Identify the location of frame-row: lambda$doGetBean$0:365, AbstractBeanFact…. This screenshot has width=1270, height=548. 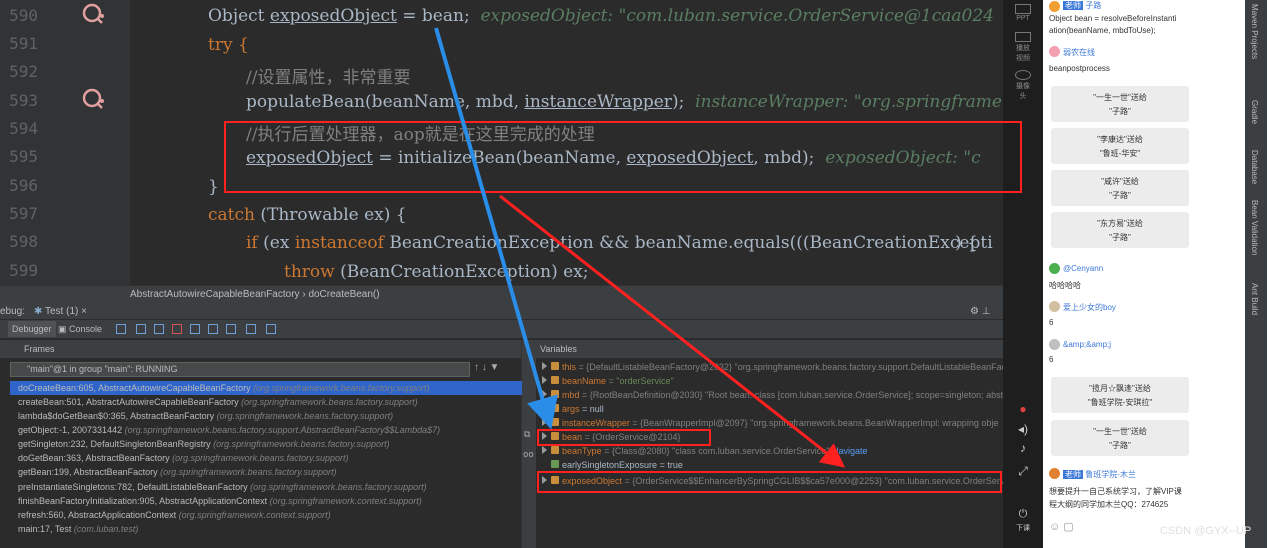
(205, 416).